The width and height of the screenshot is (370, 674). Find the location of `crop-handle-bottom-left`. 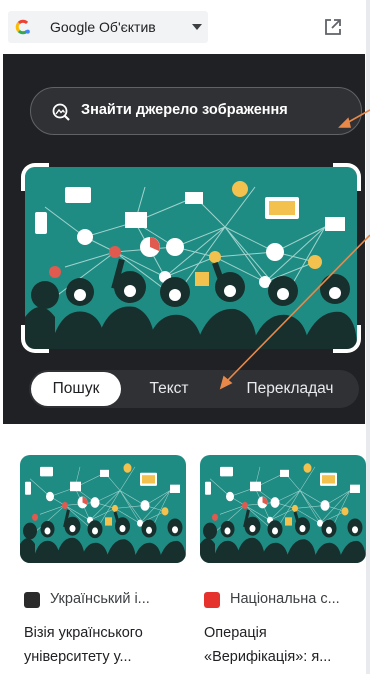

crop-handle-bottom-left is located at coordinates (35, 339).